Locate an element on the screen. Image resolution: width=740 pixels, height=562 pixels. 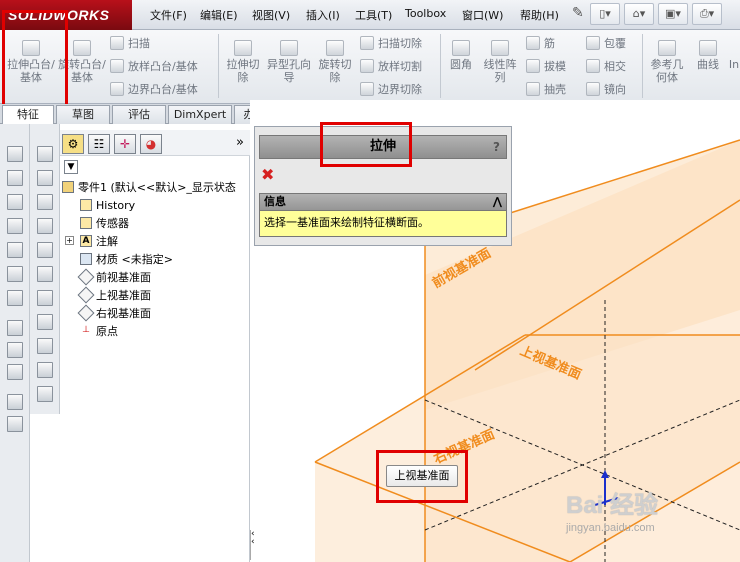
tree-item-right-plane: 右视基准面 is located at coordinates (114, 313).